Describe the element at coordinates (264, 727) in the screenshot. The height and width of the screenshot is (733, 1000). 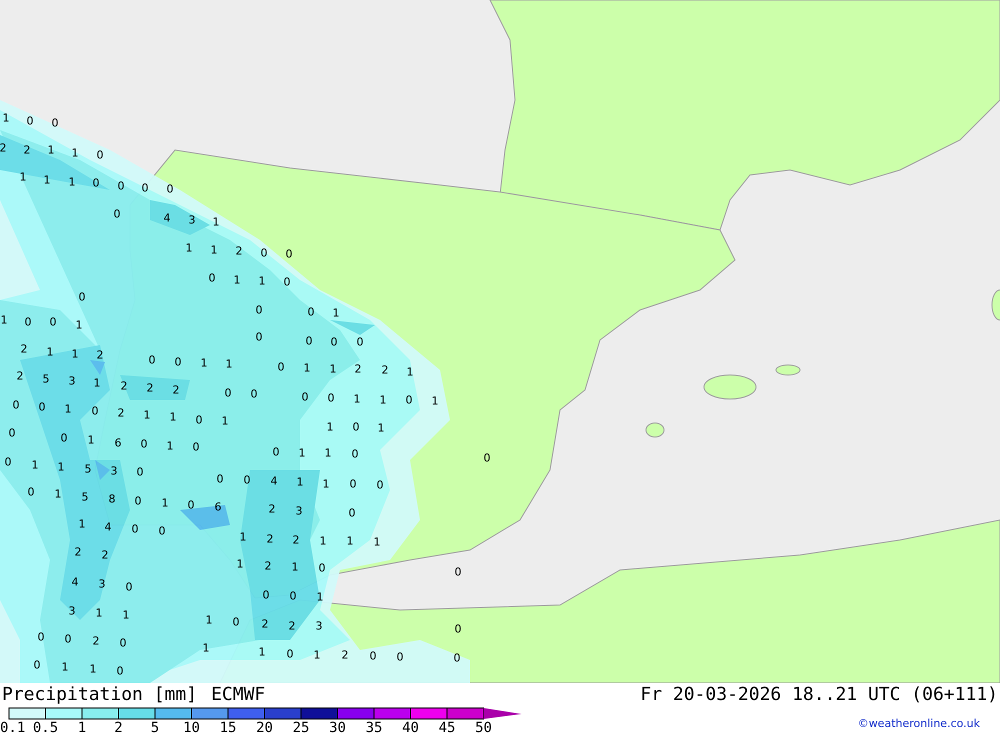
I see `scale-label: 20` at that location.